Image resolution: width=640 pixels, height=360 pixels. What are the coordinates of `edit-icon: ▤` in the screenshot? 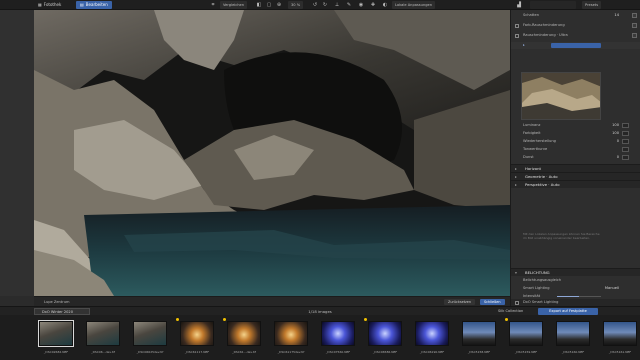 It's located at (82, 4).